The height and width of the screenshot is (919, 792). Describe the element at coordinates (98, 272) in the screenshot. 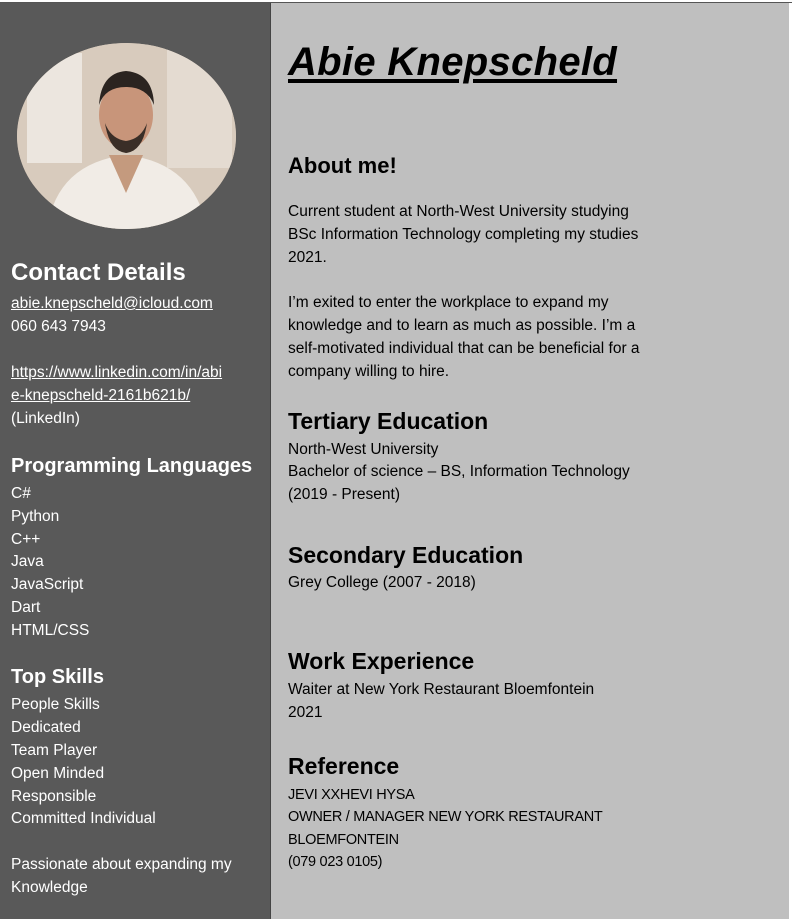

I see `contact-heading: Contact Details` at that location.